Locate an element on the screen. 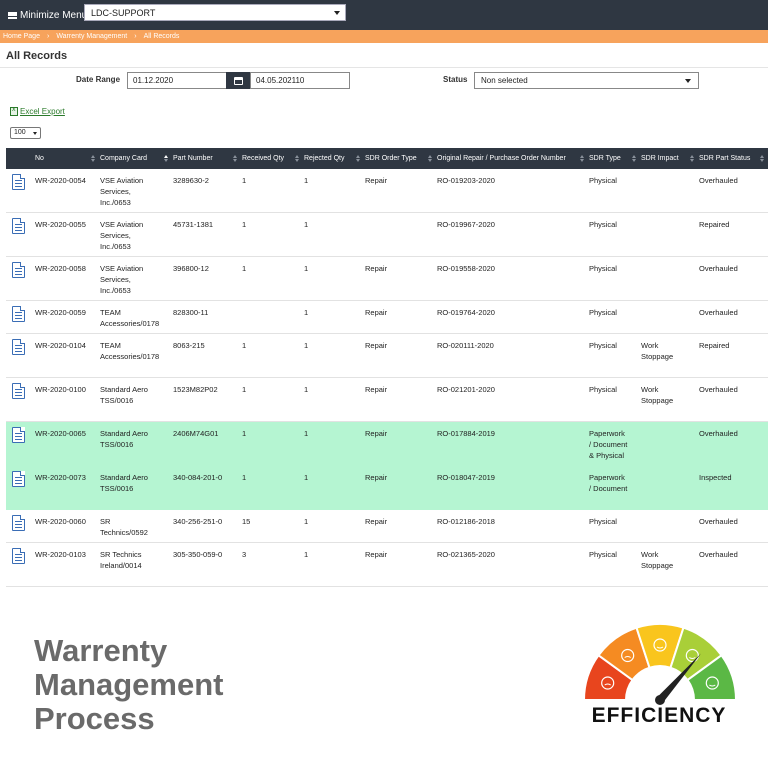 The height and width of the screenshot is (768, 768). cell-no: WR-2020-0103 is located at coordinates (60, 554).